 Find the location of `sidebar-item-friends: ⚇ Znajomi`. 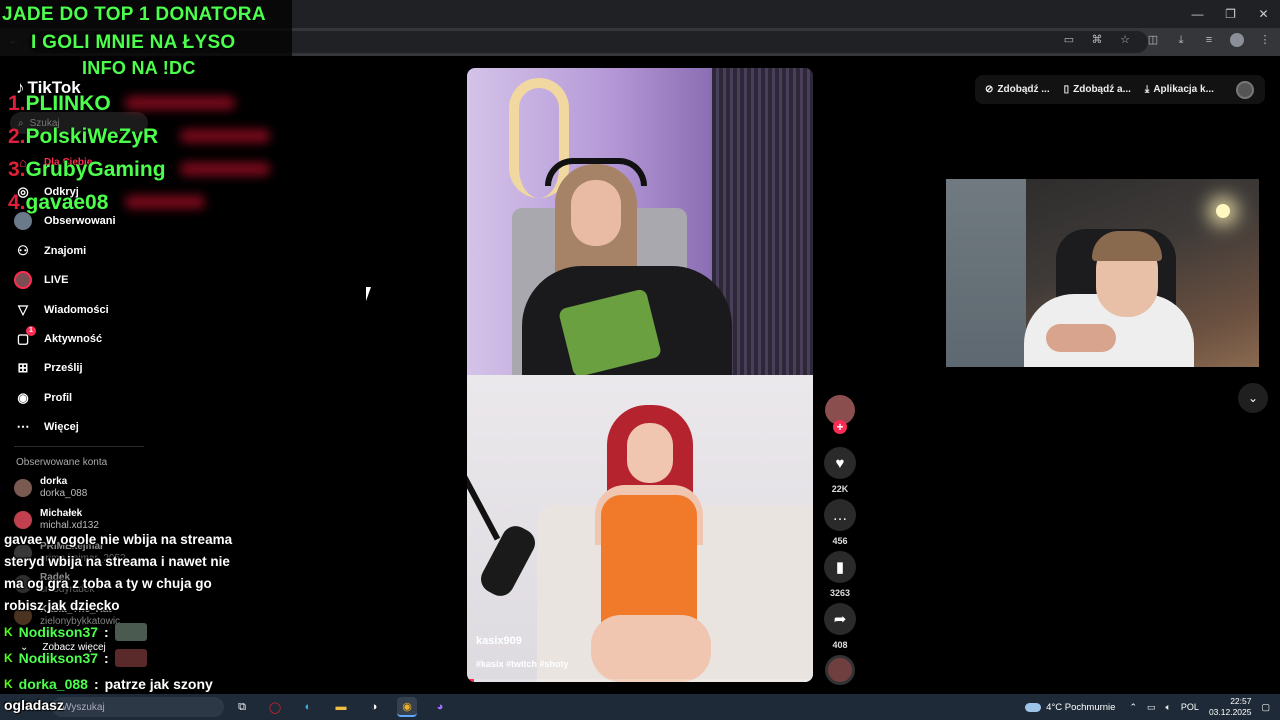

sidebar-item-friends: ⚇ Znajomi is located at coordinates (65, 250).